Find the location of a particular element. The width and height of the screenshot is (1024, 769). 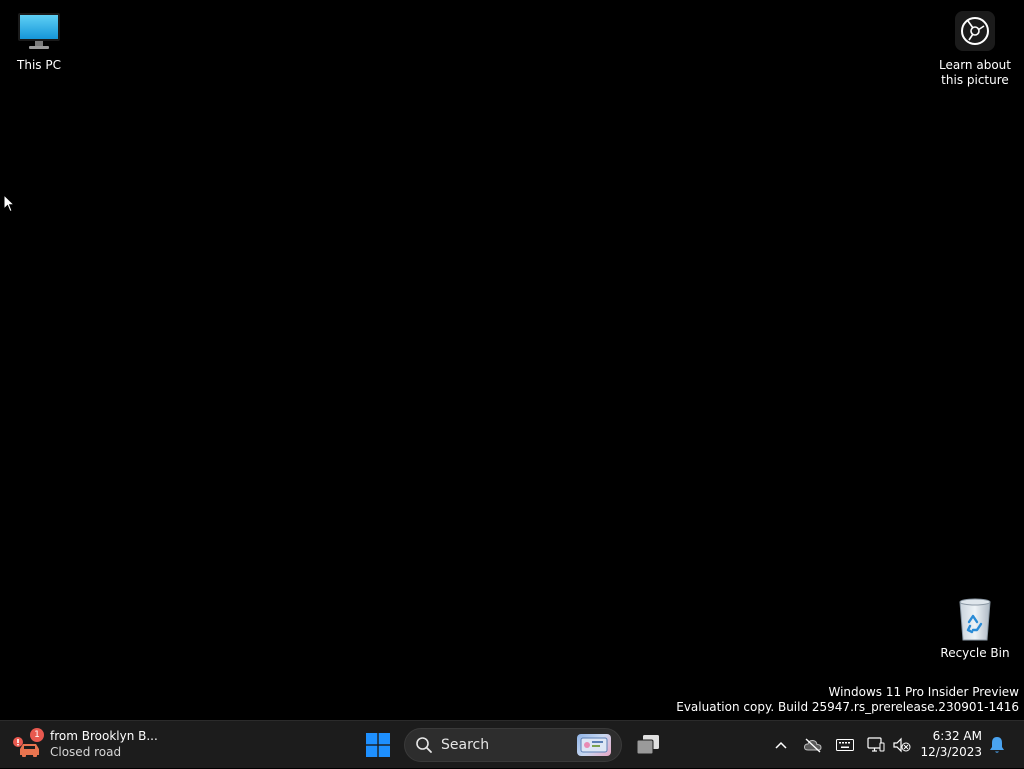

watermark-line-1: Windows 11 Pro Insider Preview is located at coordinates (923, 692).